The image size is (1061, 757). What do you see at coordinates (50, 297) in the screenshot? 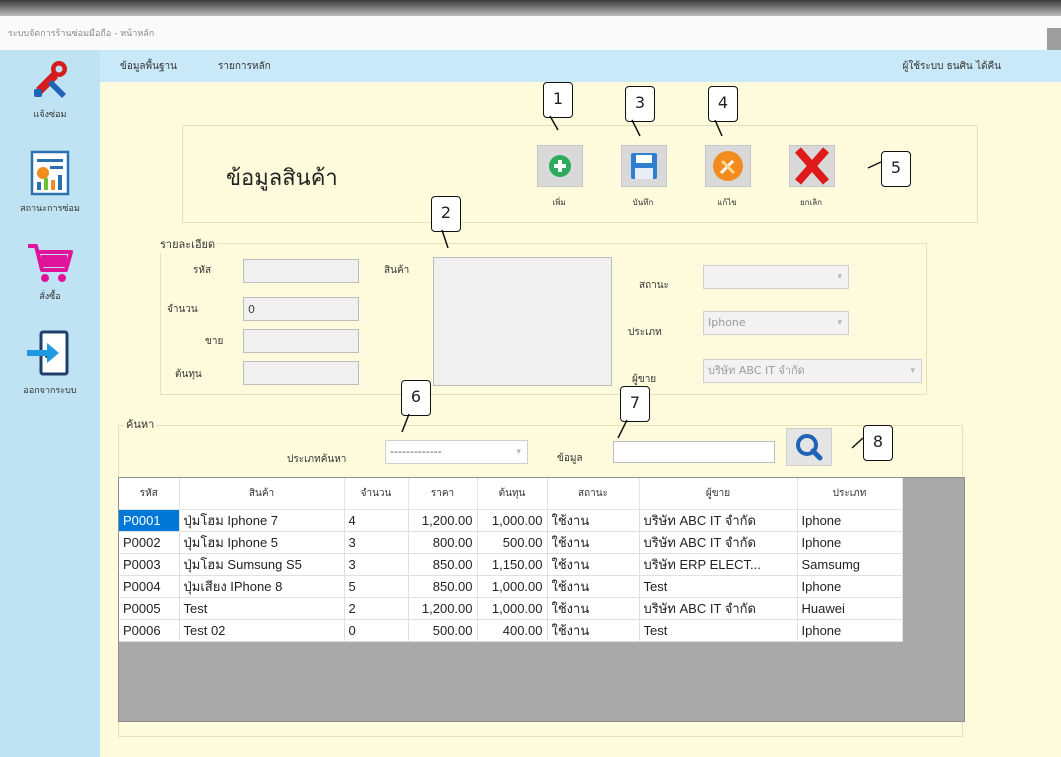
I see `sidebar-item-label: สั่งซื้อ` at bounding box center [50, 297].